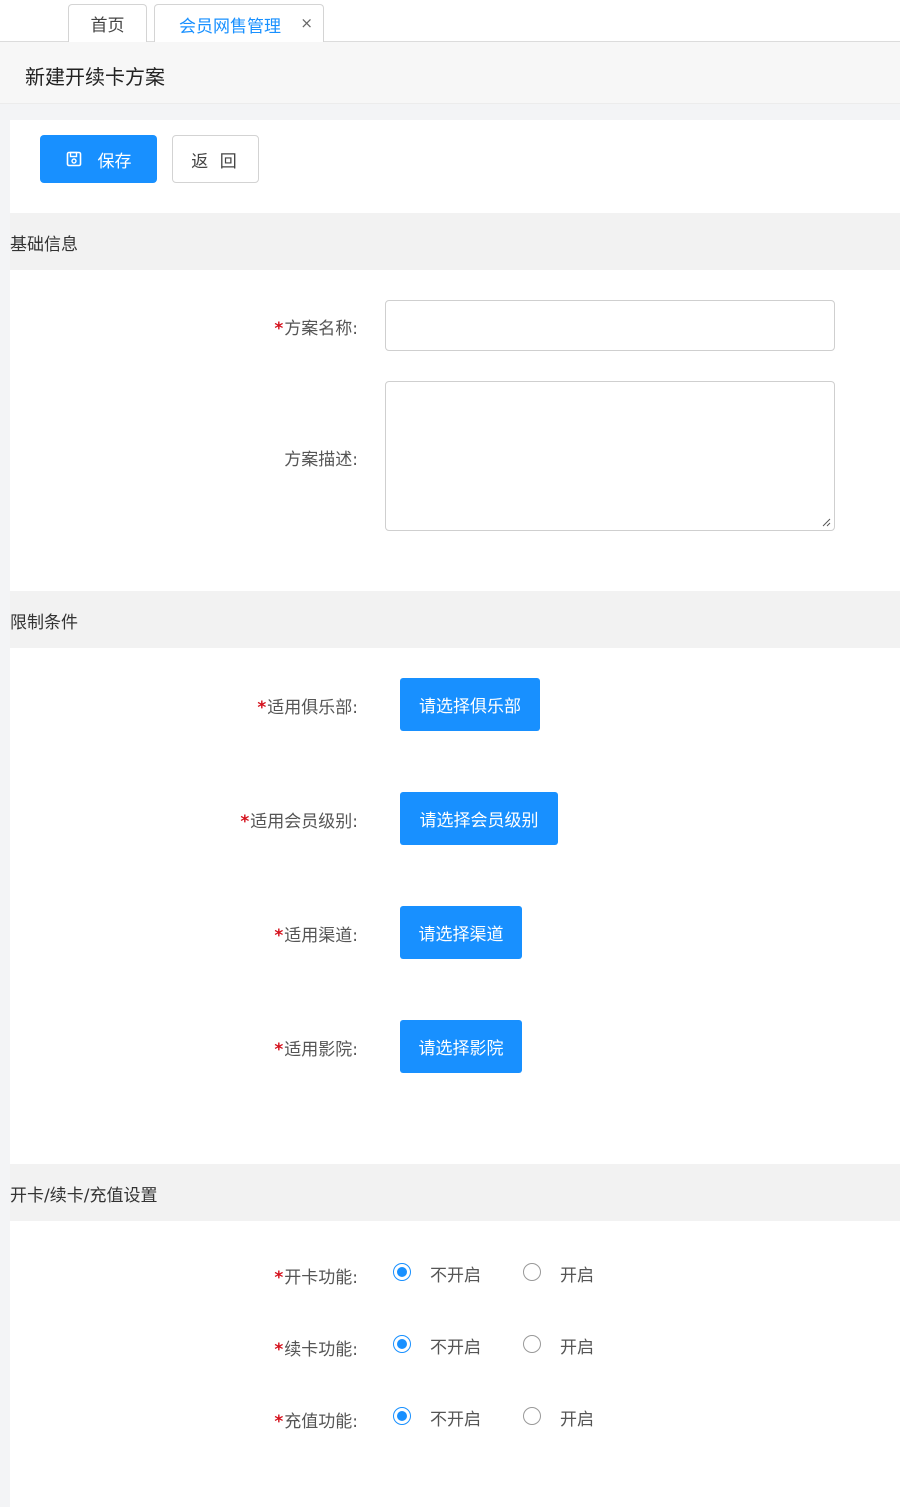 Image resolution: width=900 pixels, height=1507 pixels. Describe the element at coordinates (532, 1416) in the screenshot. I see `recharge-on-radio` at that location.